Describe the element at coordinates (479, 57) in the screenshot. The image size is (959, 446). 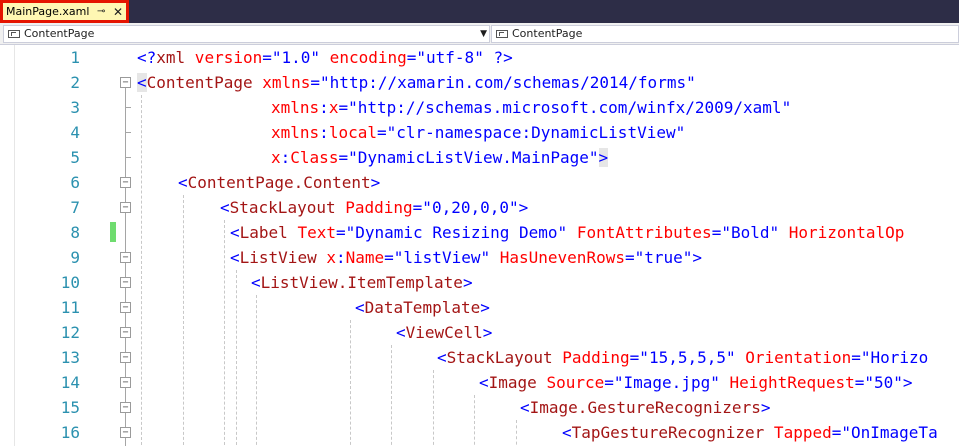
I see `code-line: 1 <?xml version="1.0" encoding="utf-8" ?>` at that location.